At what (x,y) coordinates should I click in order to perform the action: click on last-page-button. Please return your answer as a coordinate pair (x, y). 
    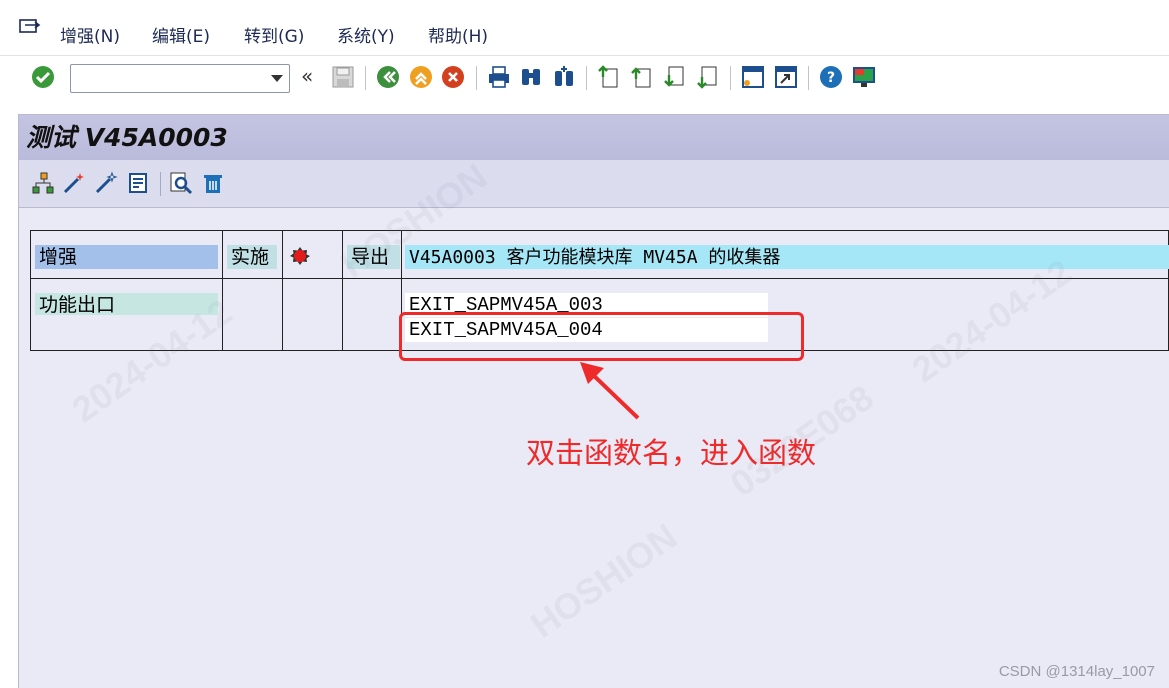
    Looking at the image, I should click on (708, 77).